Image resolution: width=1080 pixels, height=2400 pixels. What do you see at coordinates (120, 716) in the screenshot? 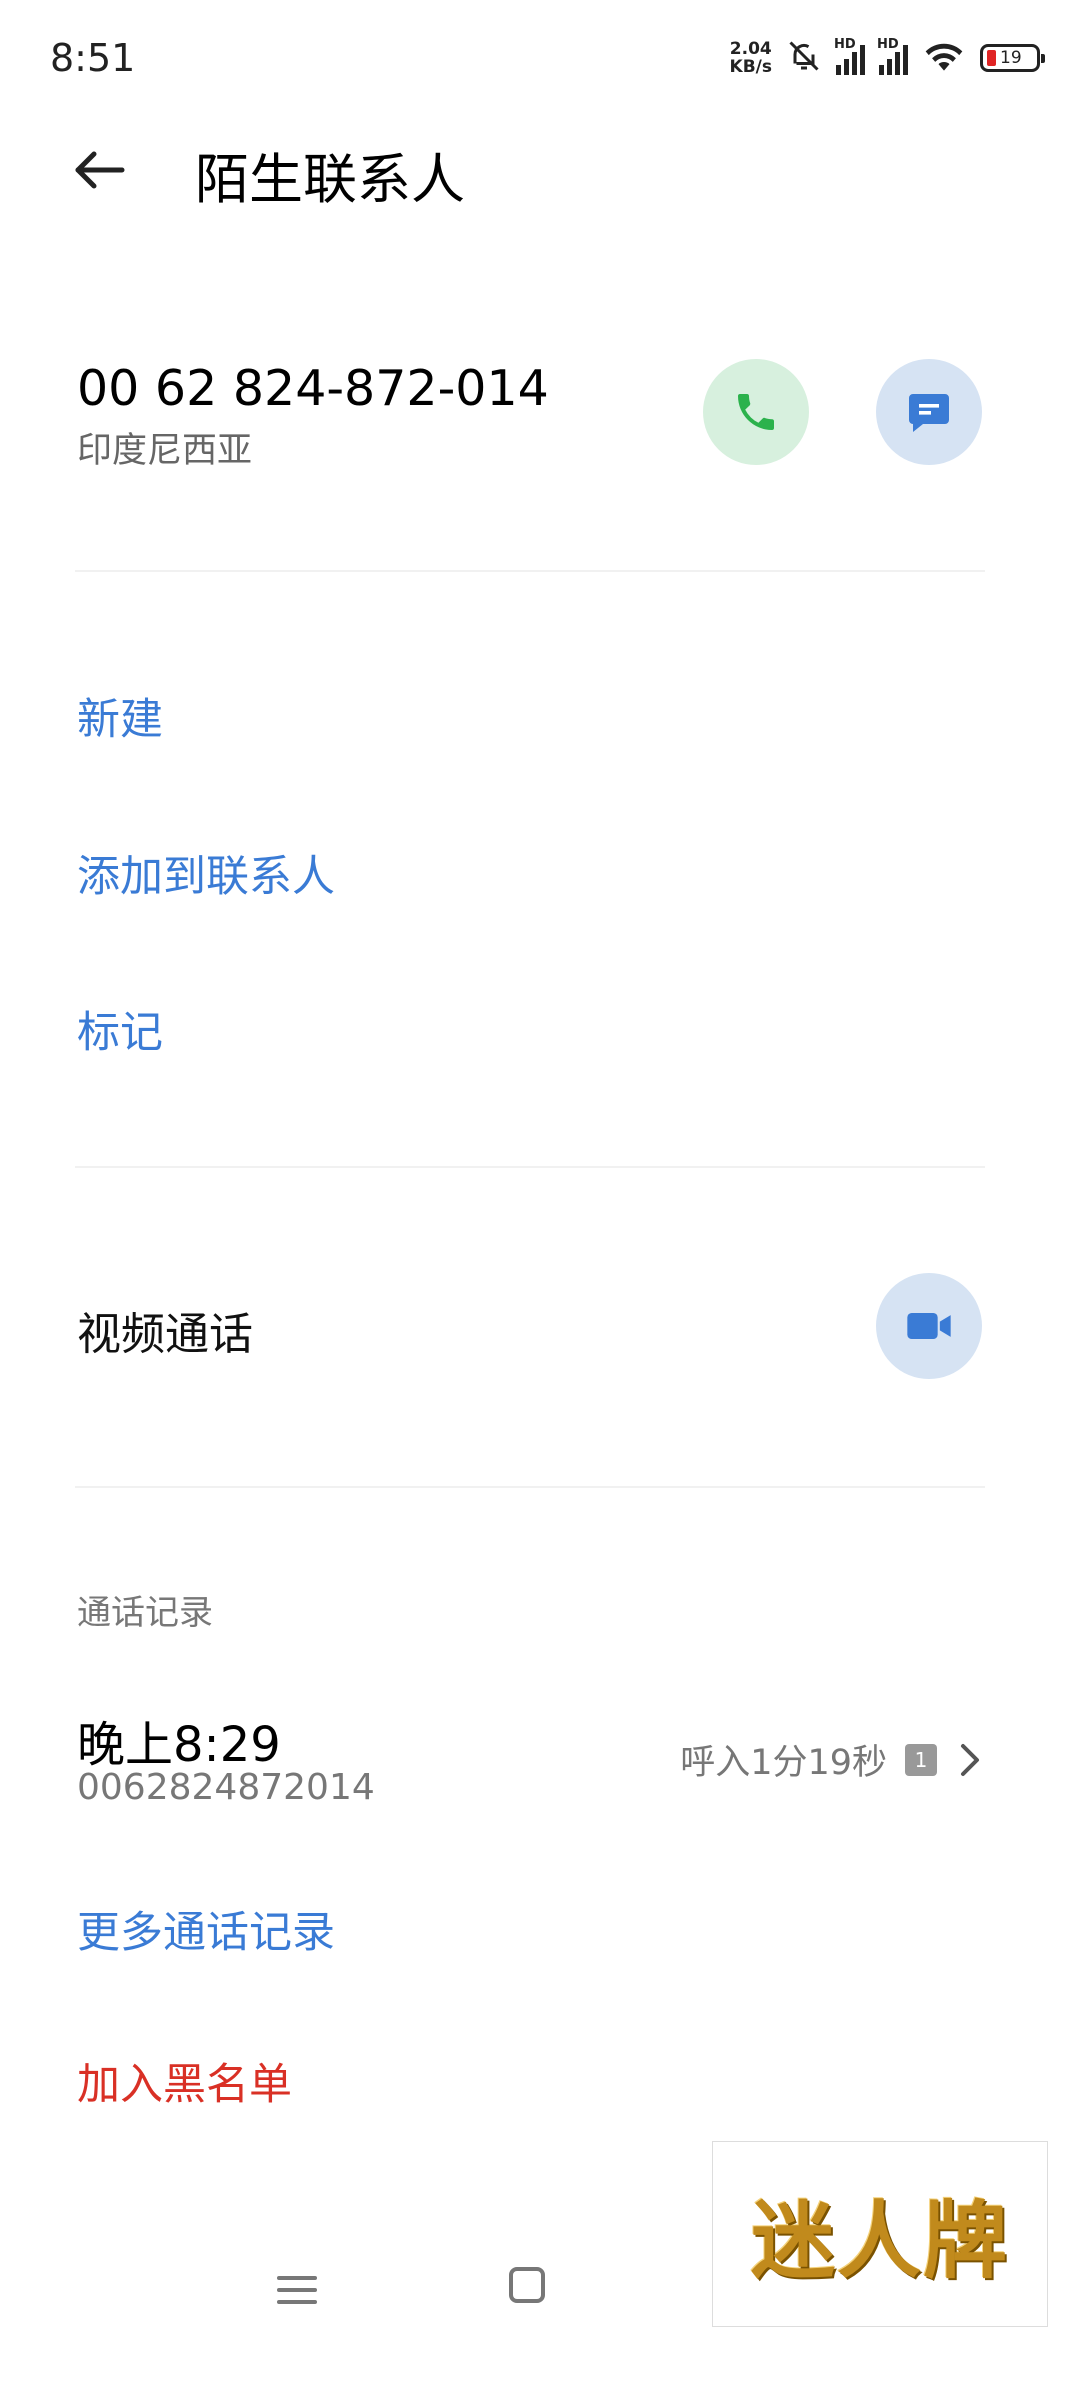
I see `new-contact-button: 新建` at bounding box center [120, 716].